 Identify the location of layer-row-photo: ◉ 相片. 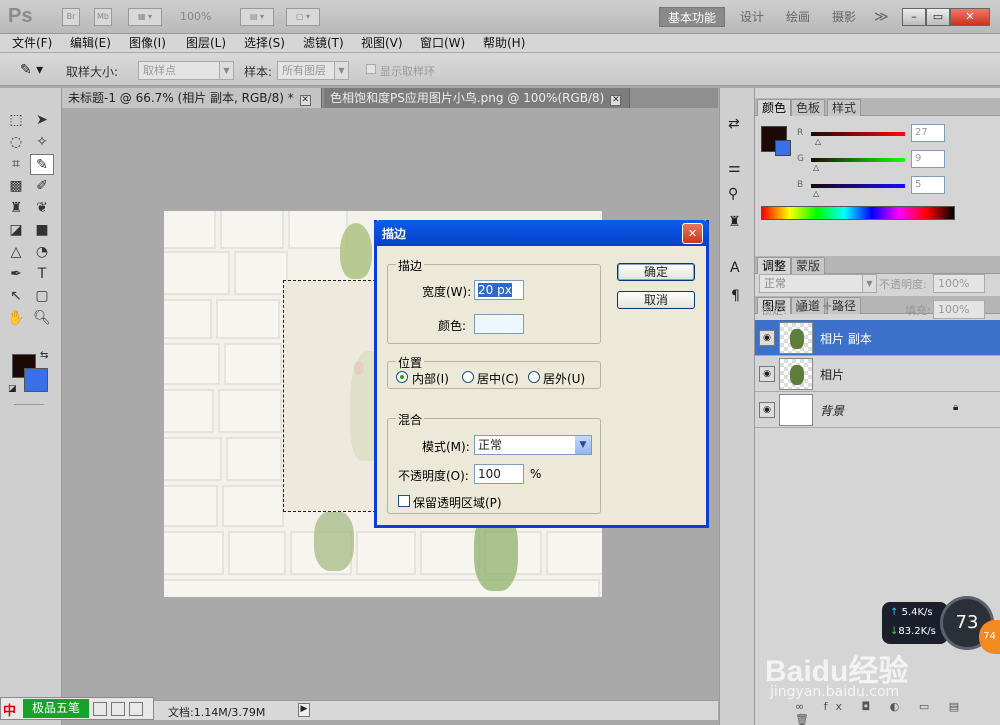
(877, 374).